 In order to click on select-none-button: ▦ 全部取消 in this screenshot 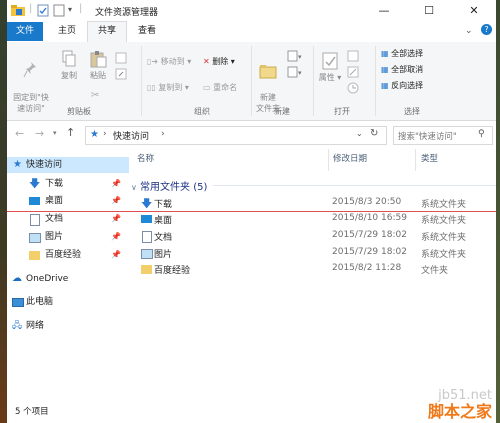, I will do `click(402, 70)`.